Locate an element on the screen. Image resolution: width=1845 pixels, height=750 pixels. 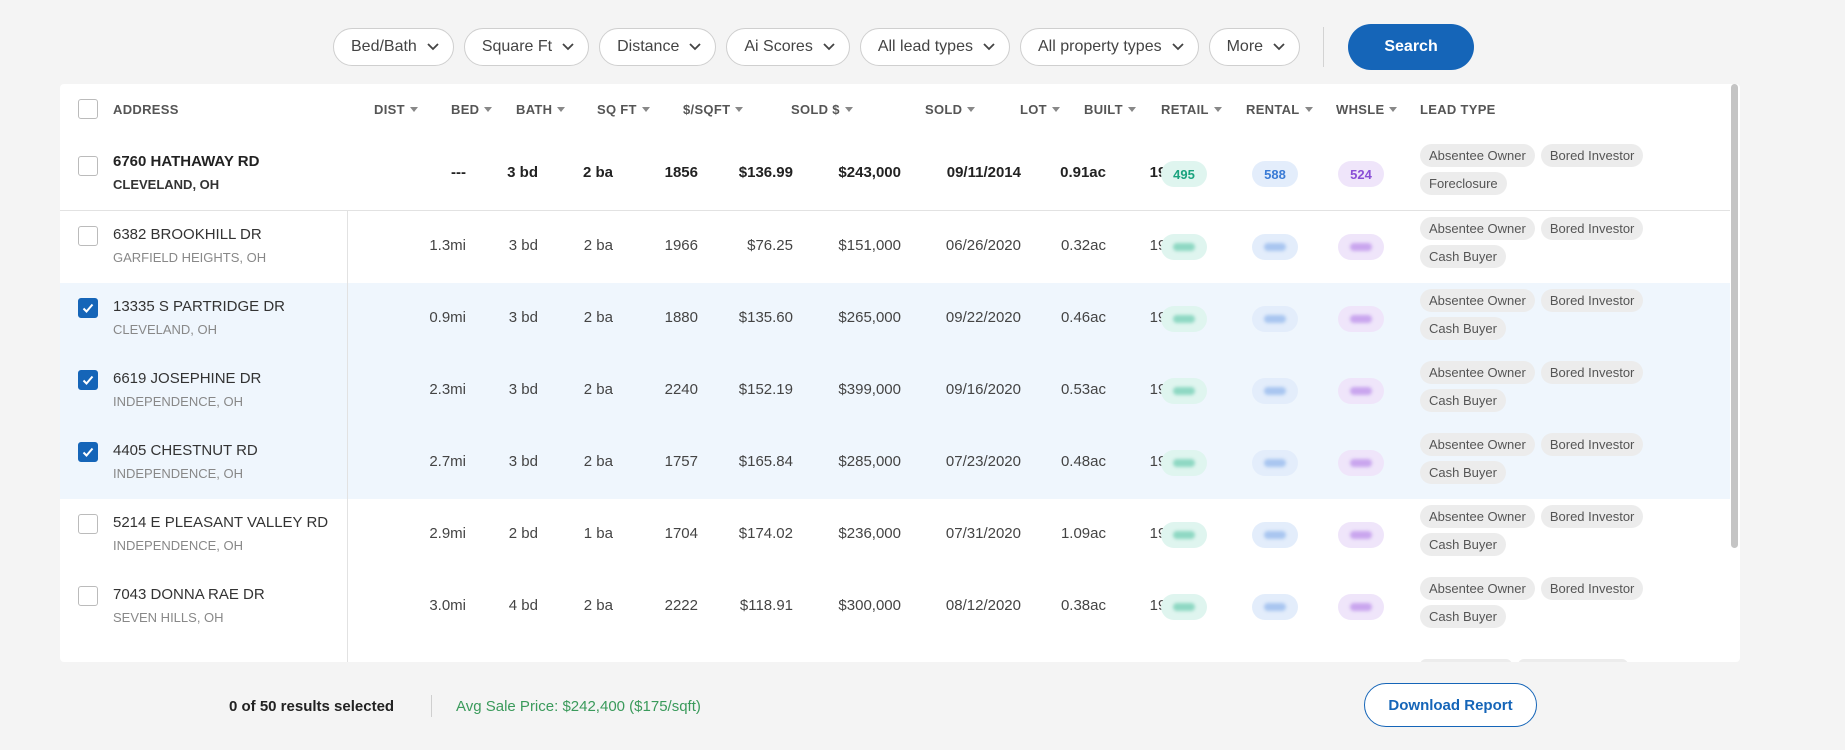
filter-label: Bed/Bath is located at coordinates (384, 46).